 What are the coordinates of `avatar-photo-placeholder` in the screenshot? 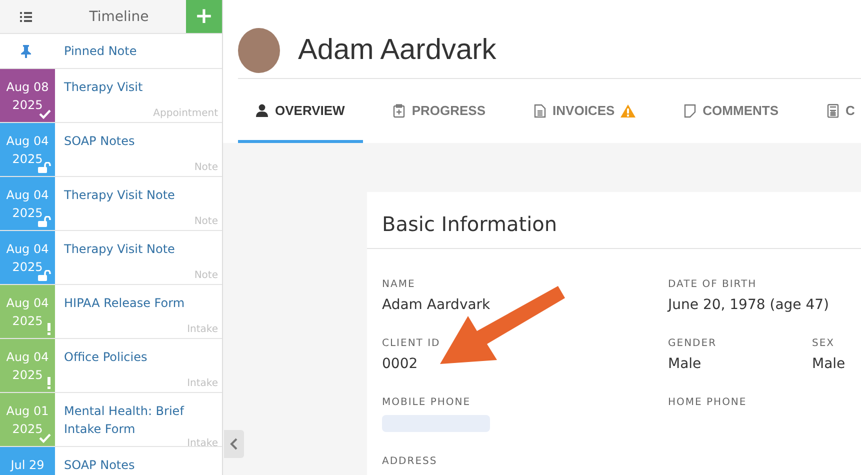 It's located at (259, 50).